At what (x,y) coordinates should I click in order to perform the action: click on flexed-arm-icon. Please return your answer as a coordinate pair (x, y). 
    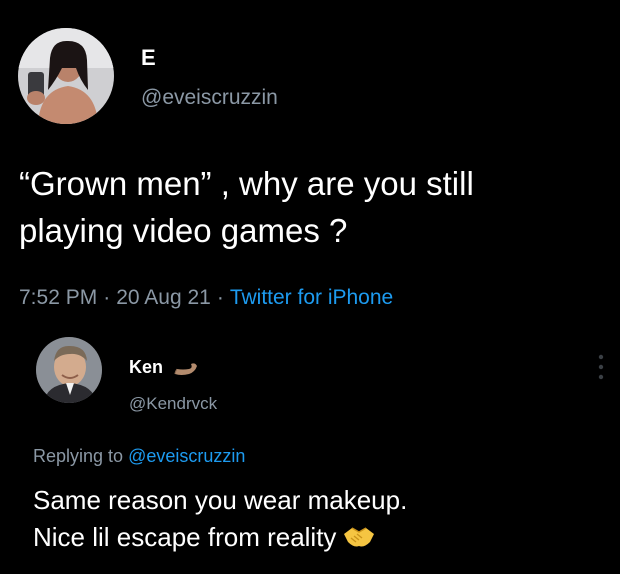
    Looking at the image, I should click on (185, 369).